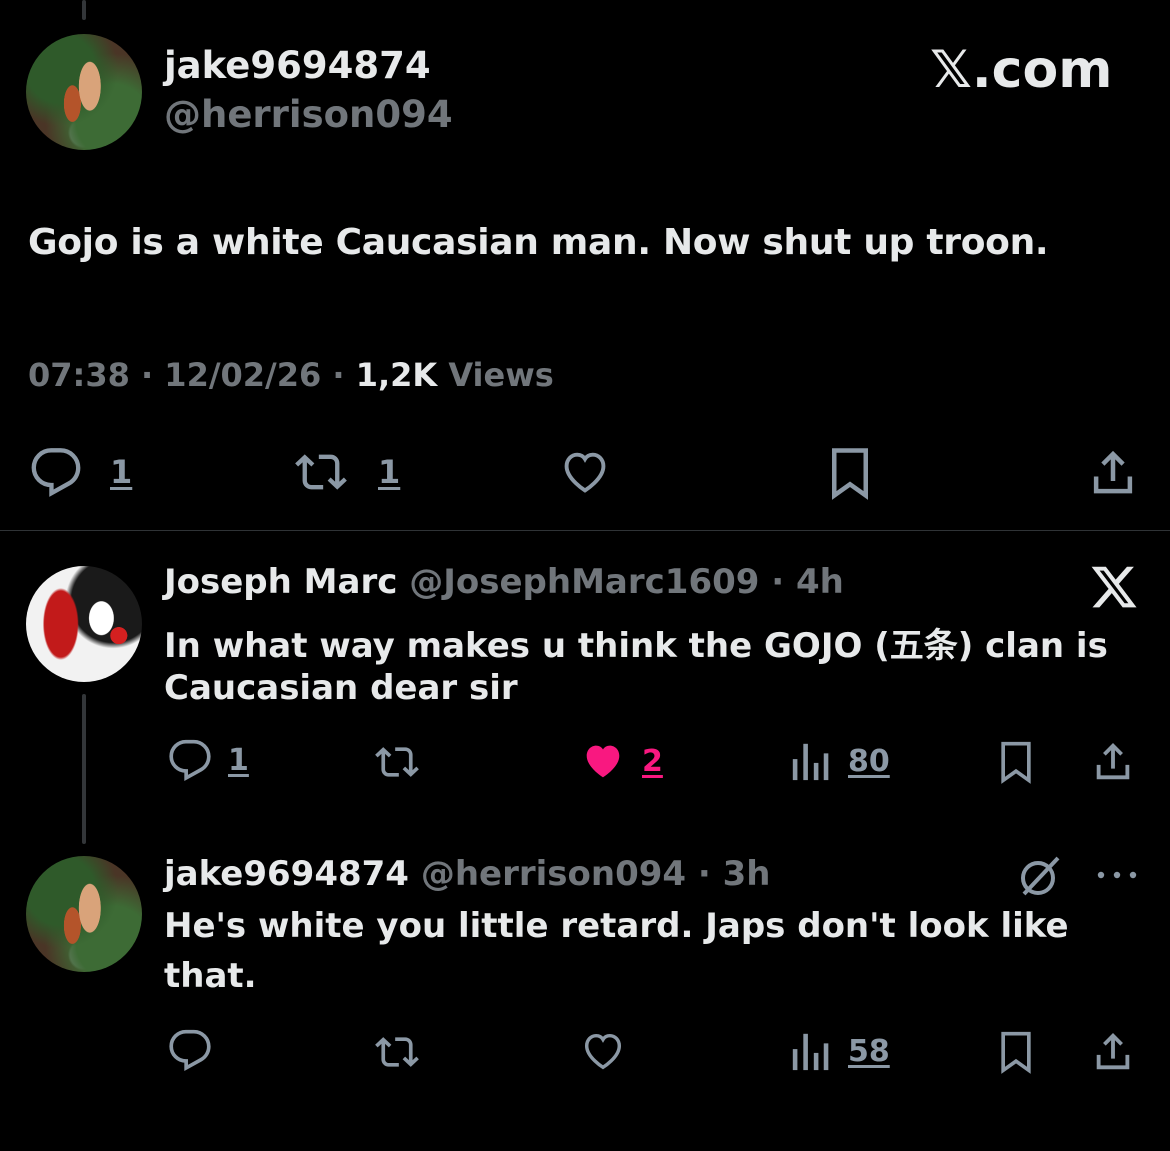 The image size is (1170, 1151). What do you see at coordinates (280, 582) in the screenshot?
I see `display-name: Joseph Marc` at bounding box center [280, 582].